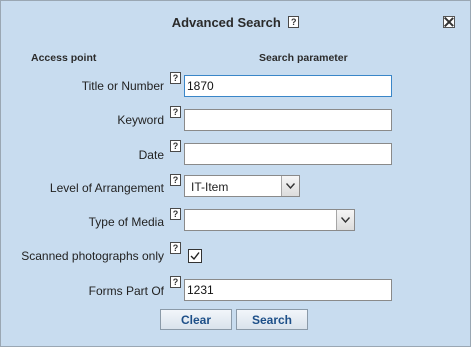 Image resolution: width=471 pixels, height=347 pixels. What do you see at coordinates (269, 220) in the screenshot?
I see `type-of-media-select` at bounding box center [269, 220].